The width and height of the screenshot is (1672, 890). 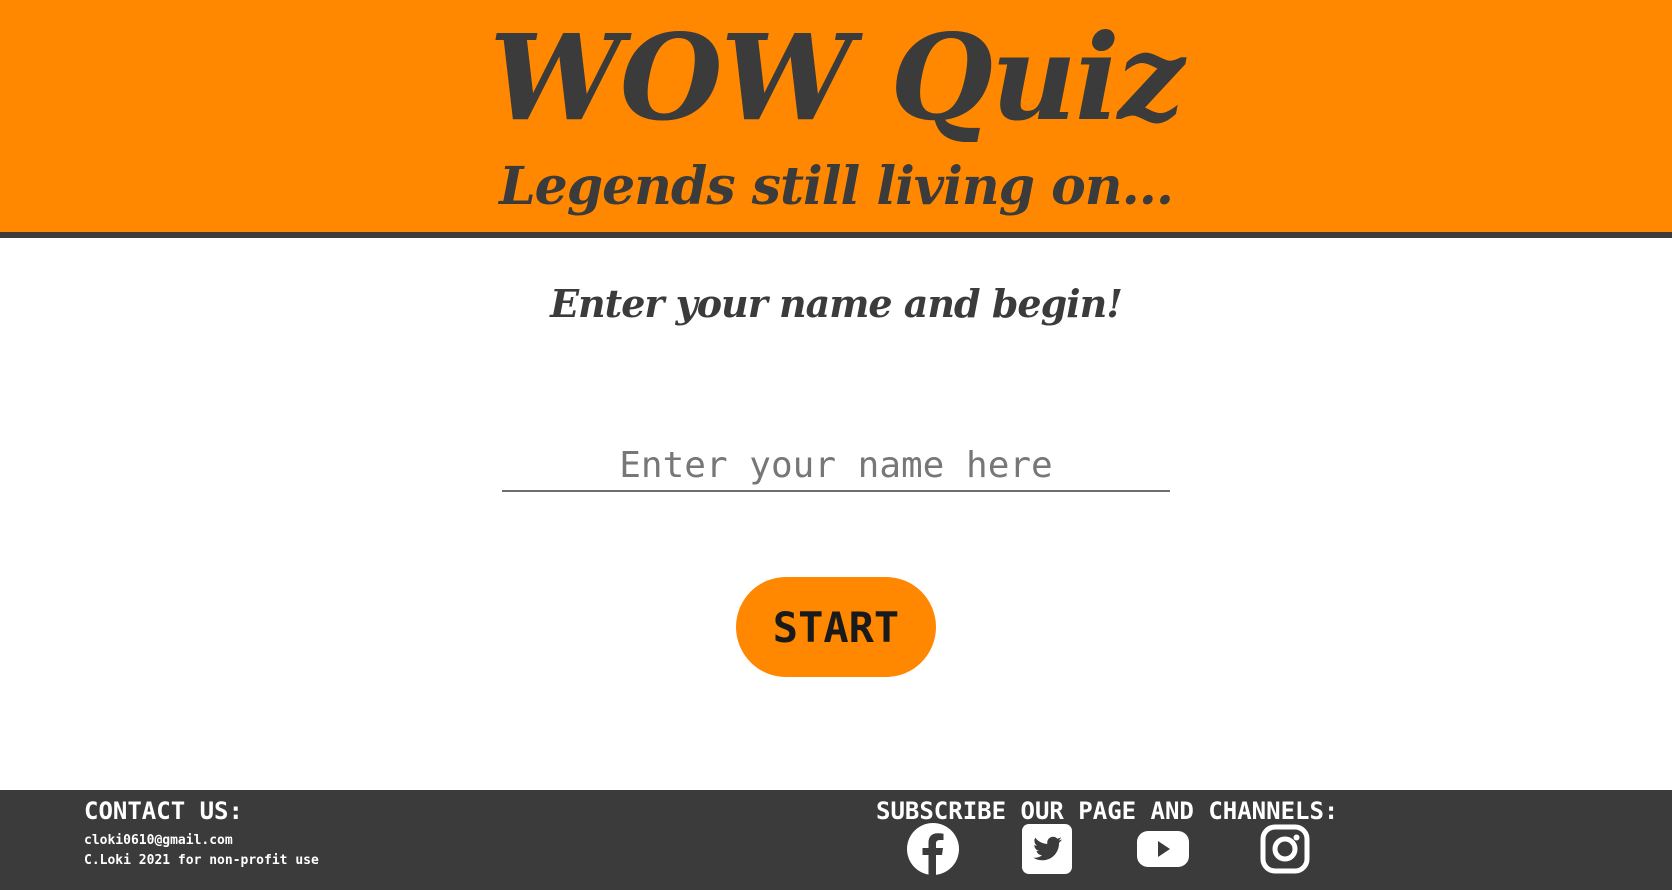 I want to click on start-button: START, so click(x=836, y=627).